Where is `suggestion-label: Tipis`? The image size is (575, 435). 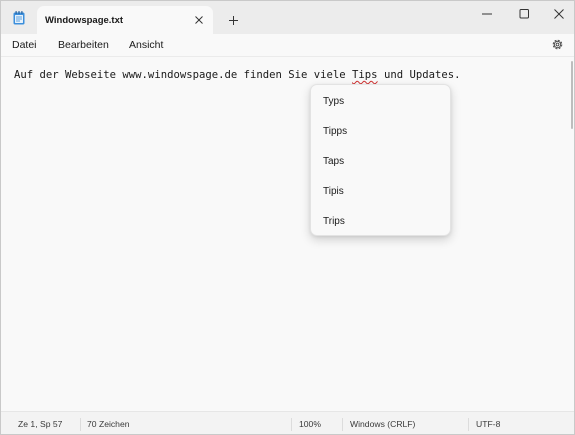
suggestion-label: Tipis is located at coordinates (333, 191).